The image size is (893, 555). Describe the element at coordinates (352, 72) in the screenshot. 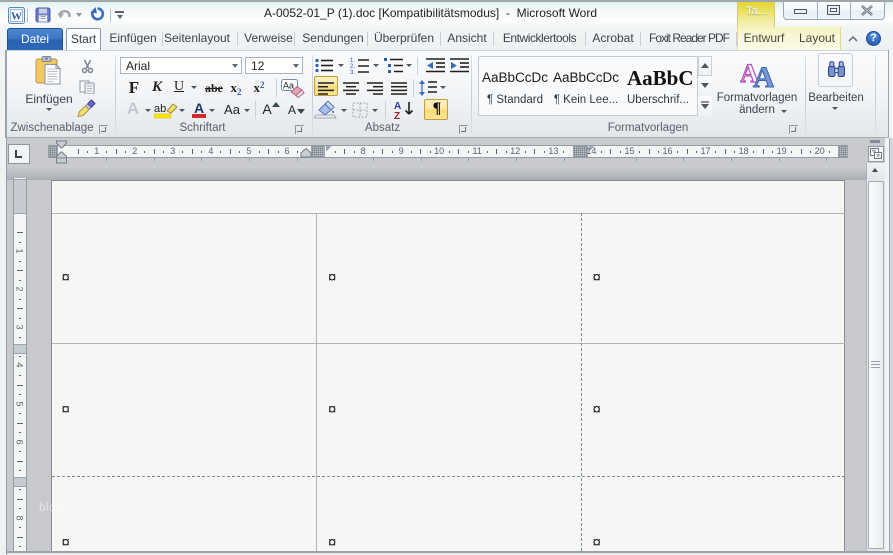

I see `svg-text: 3.` at that location.